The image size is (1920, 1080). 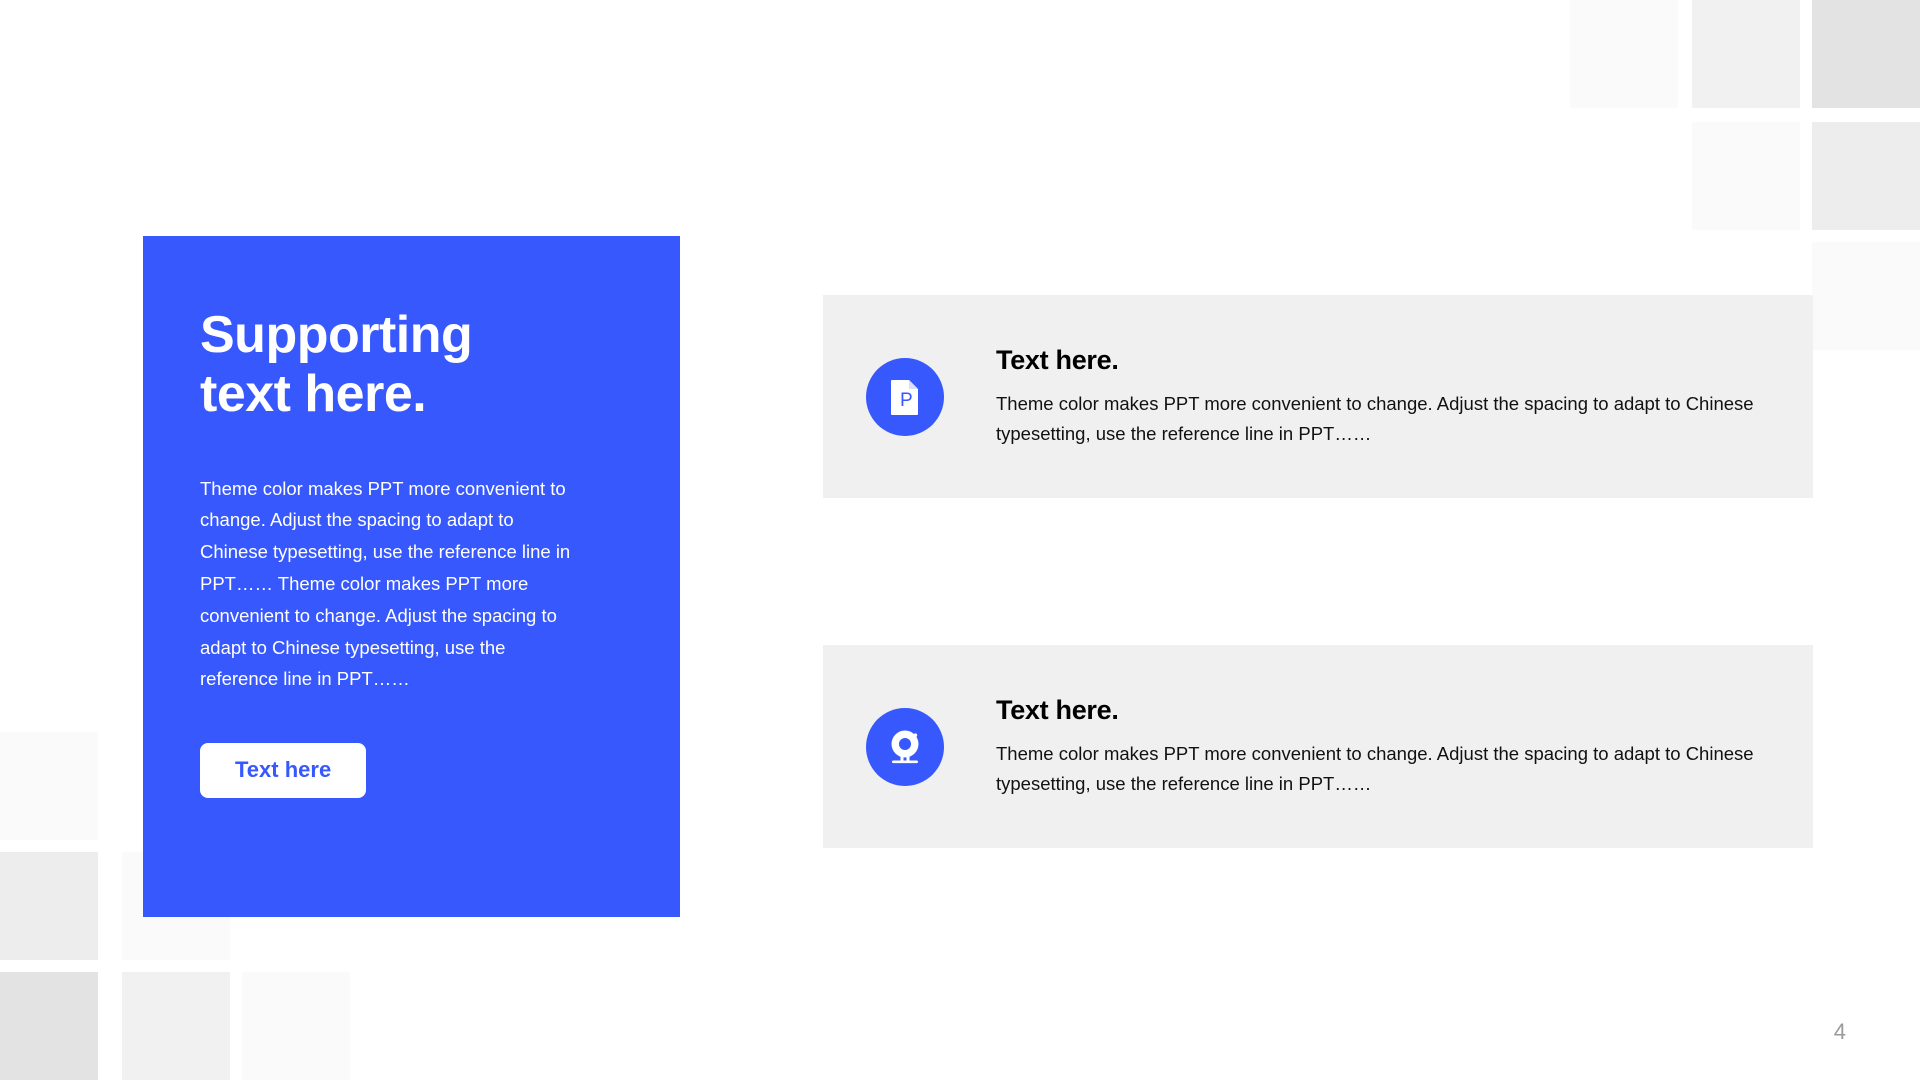 I want to click on webcam-icon, so click(x=905, y=746).